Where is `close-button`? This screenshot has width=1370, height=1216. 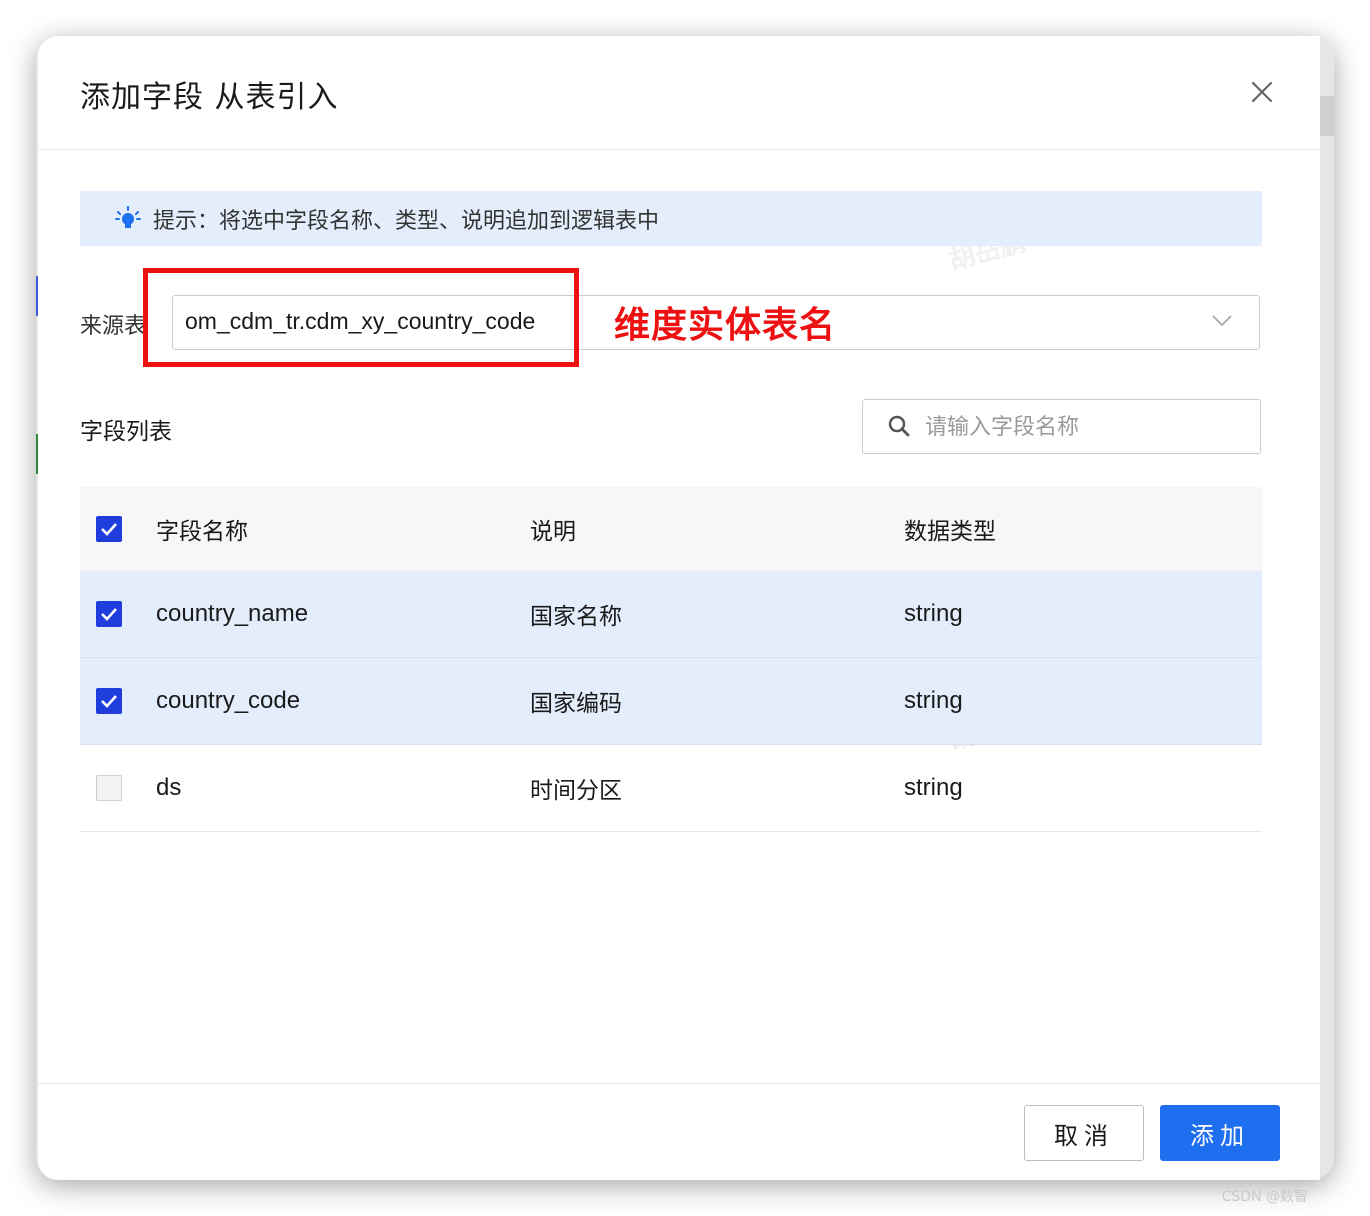
close-button is located at coordinates (1262, 92).